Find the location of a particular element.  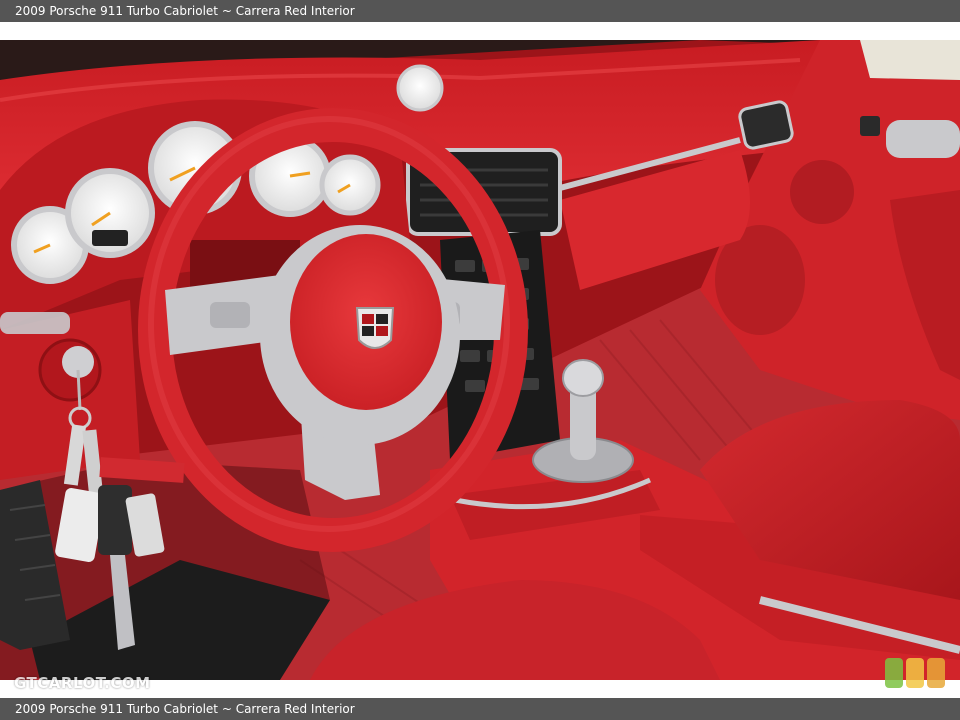

key-fob is located at coordinates (115, 520).